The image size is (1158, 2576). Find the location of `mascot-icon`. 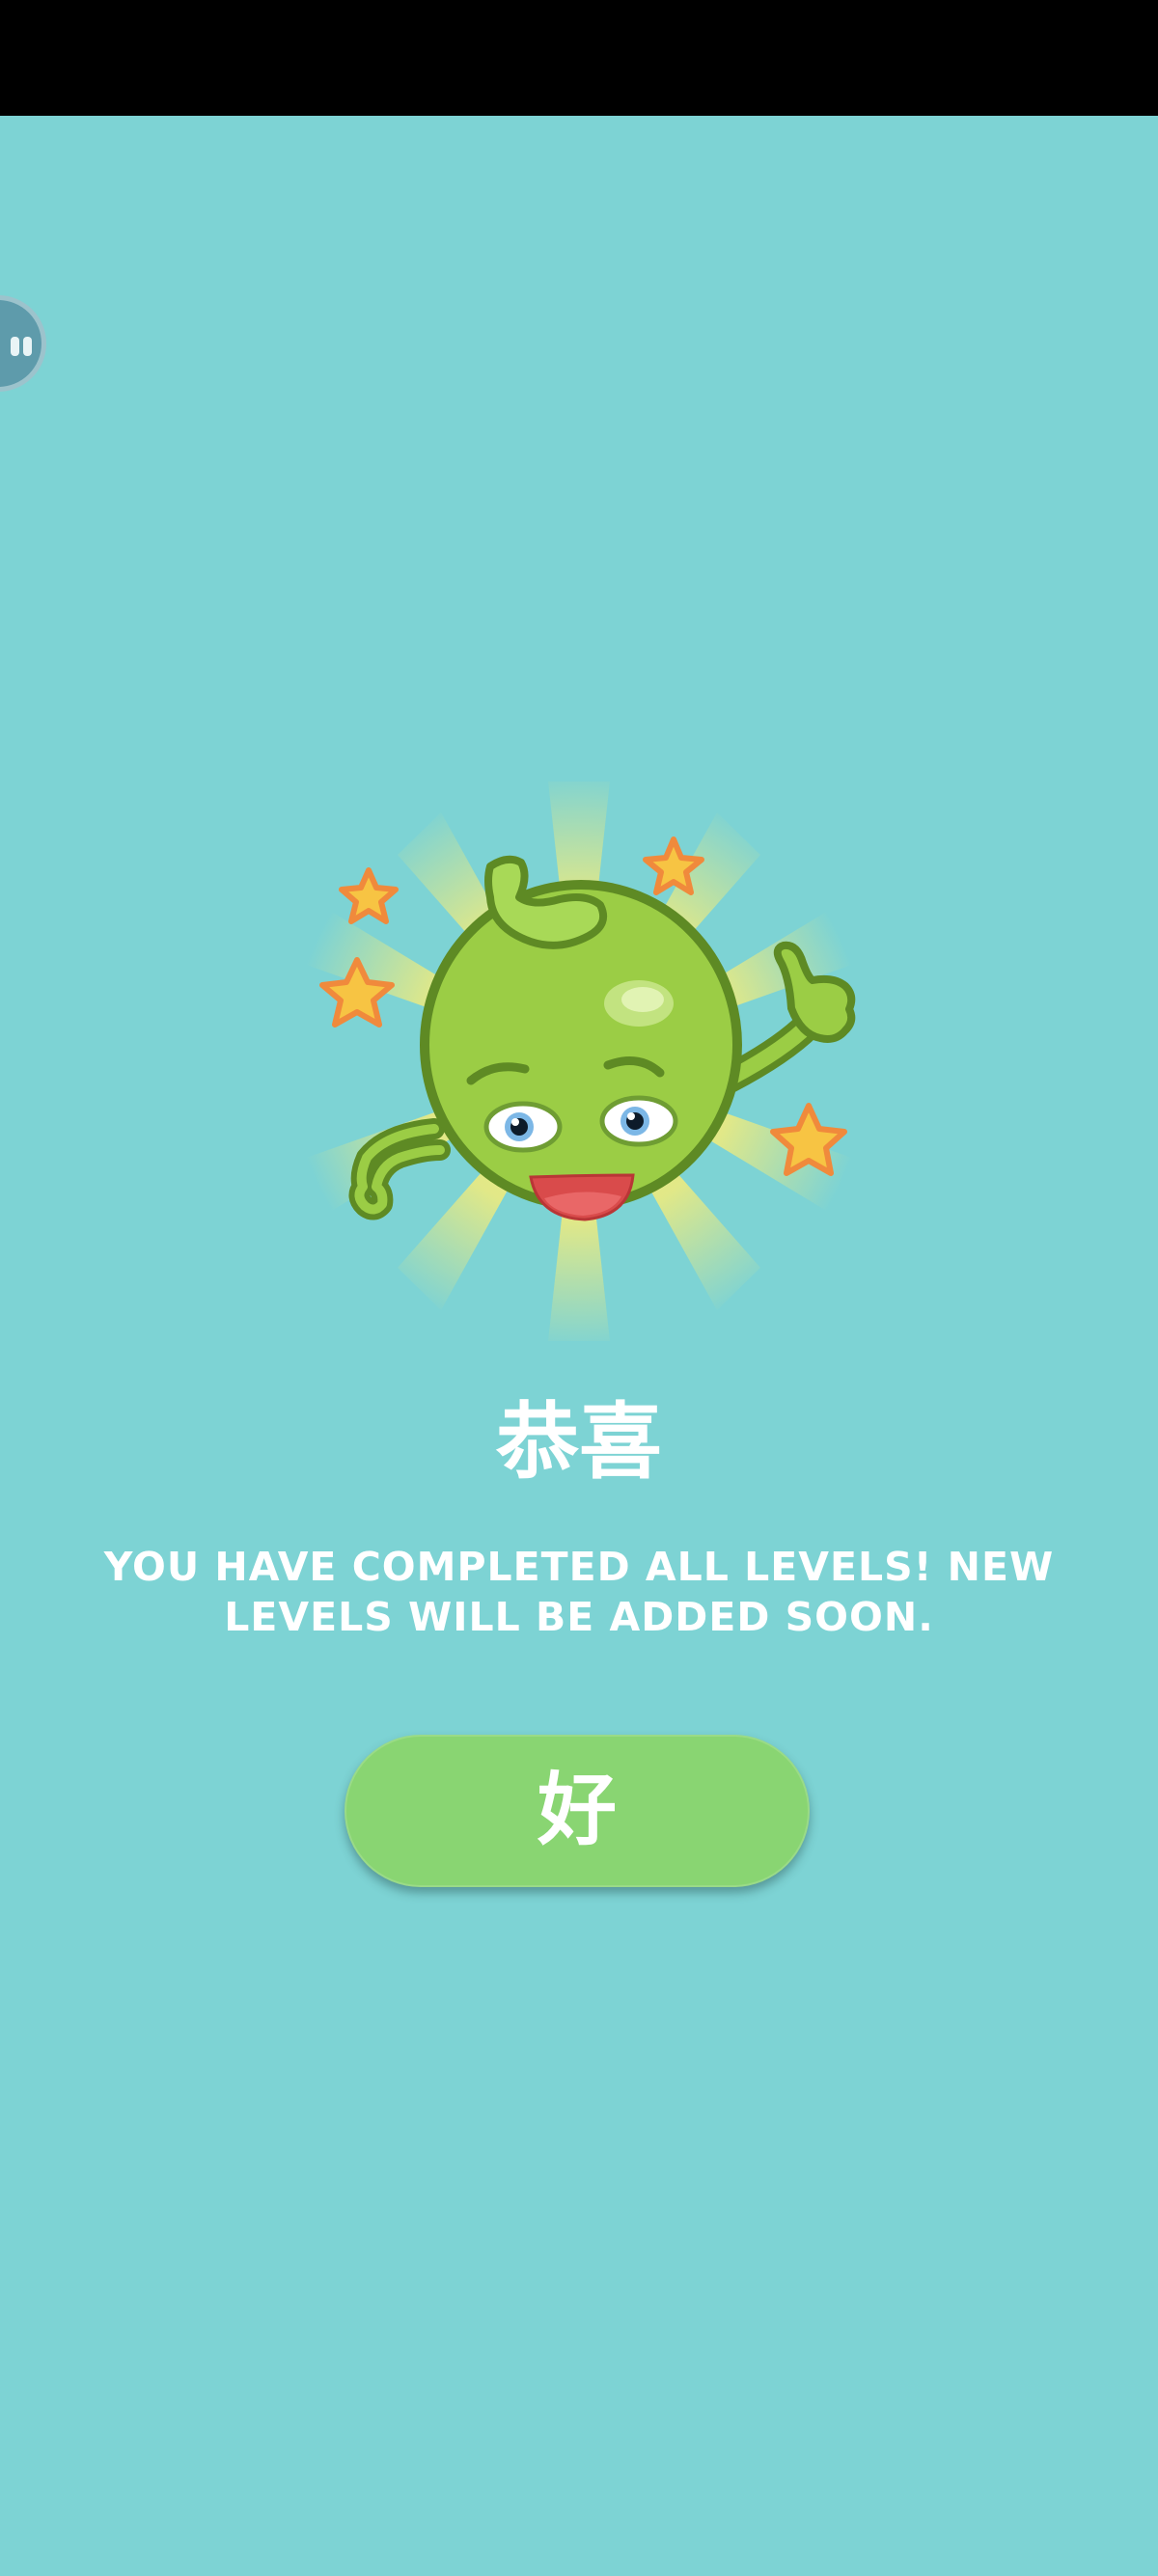

mascot-icon is located at coordinates (579, 1061).